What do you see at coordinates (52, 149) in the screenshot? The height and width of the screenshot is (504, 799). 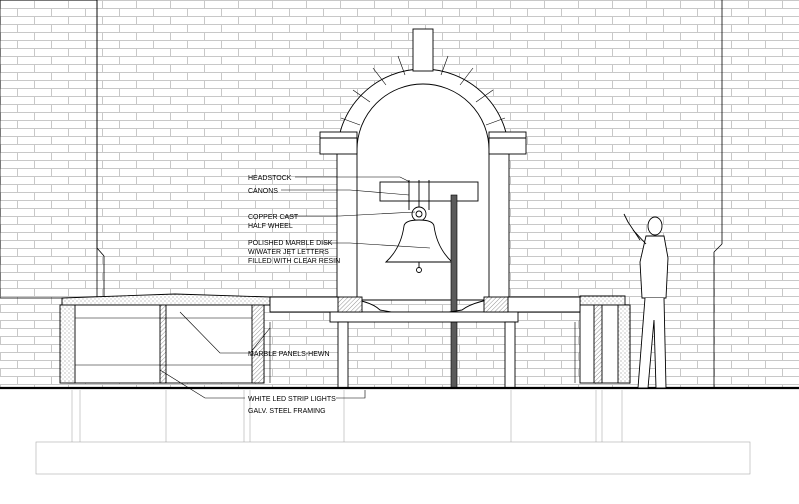 I see `left-pilaster` at bounding box center [52, 149].